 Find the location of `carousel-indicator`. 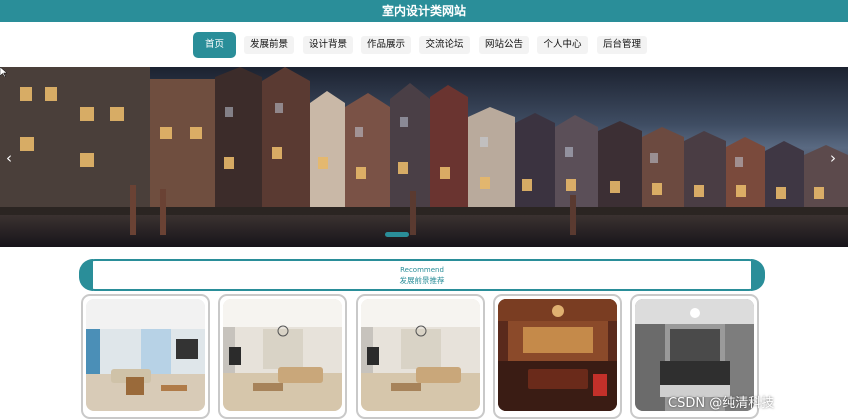

carousel-indicator is located at coordinates (397, 234).